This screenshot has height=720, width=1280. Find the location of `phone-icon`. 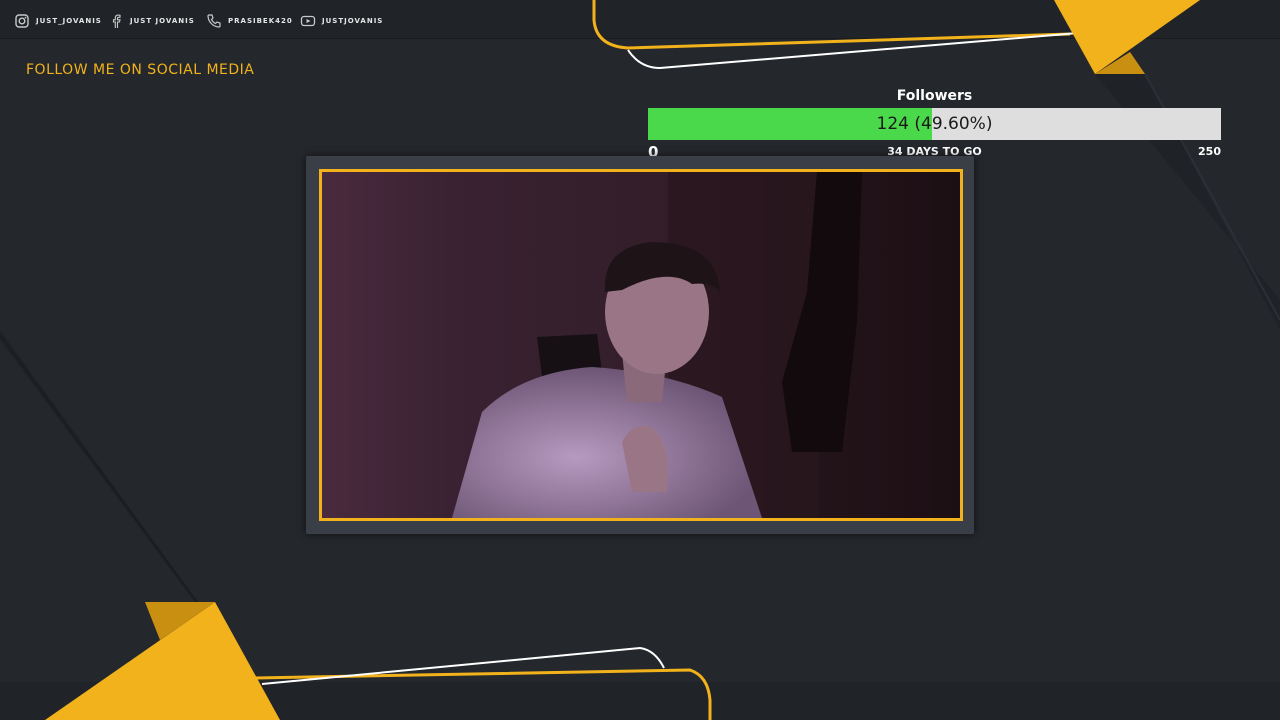

phone-icon is located at coordinates (214, 21).